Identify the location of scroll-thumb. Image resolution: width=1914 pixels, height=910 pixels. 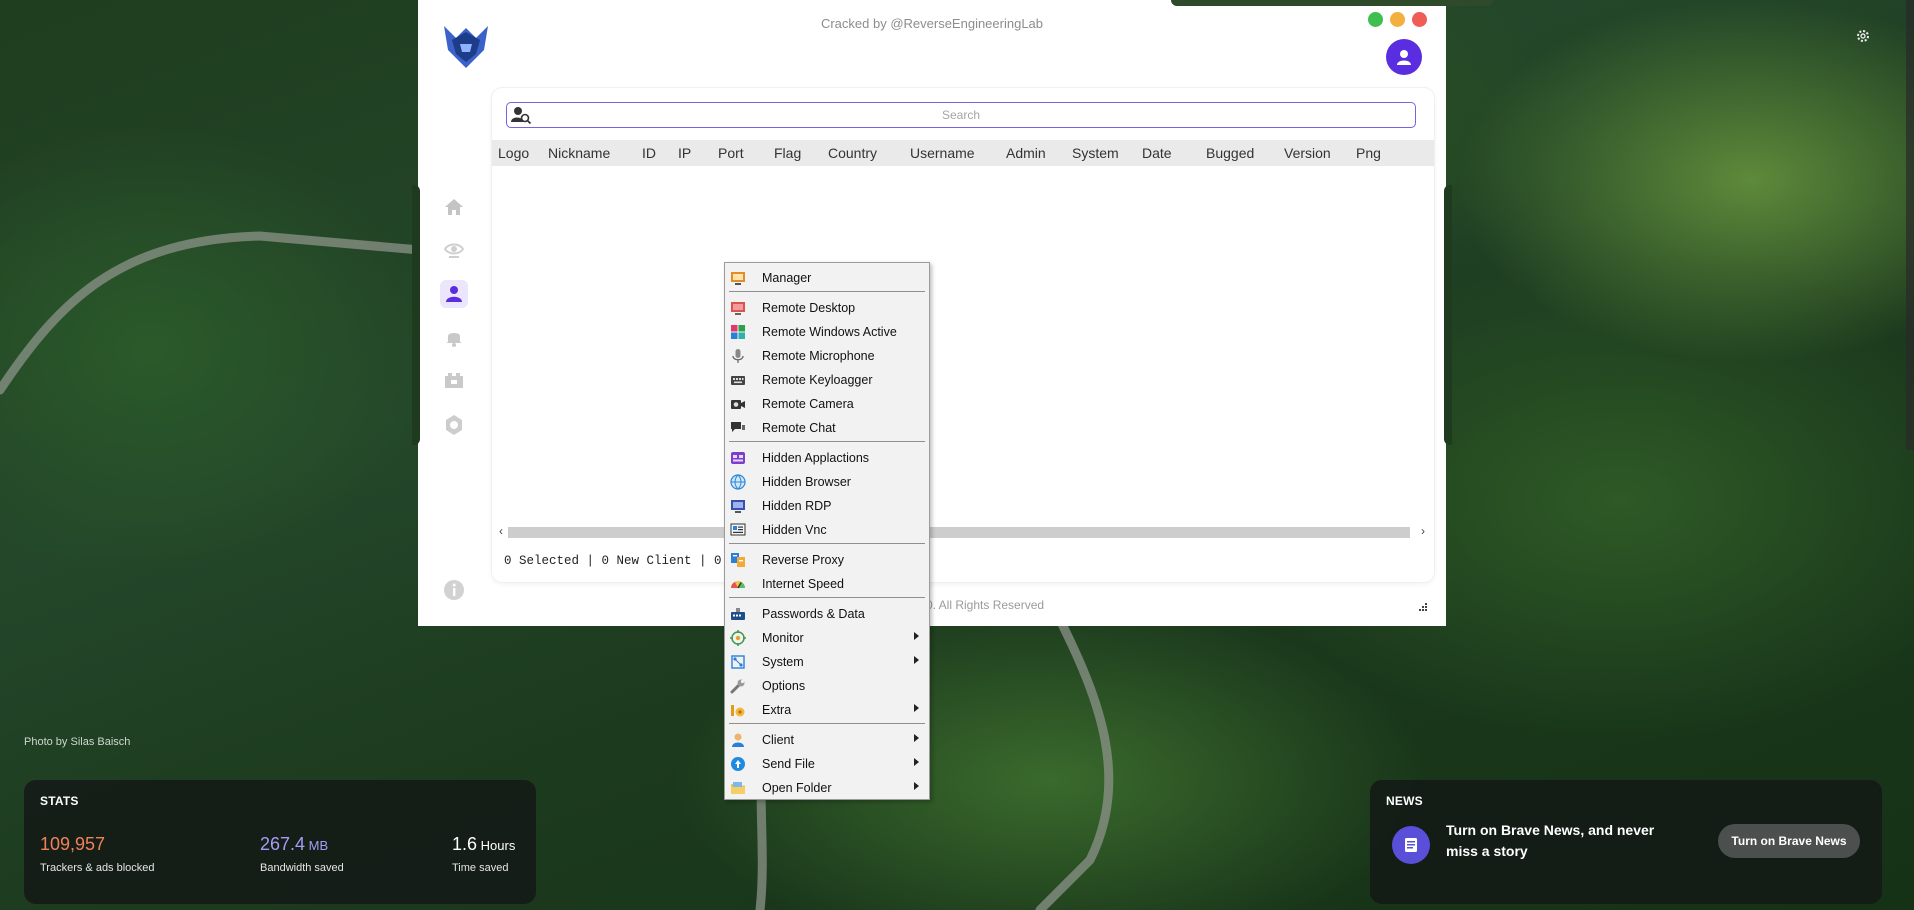
(959, 532).